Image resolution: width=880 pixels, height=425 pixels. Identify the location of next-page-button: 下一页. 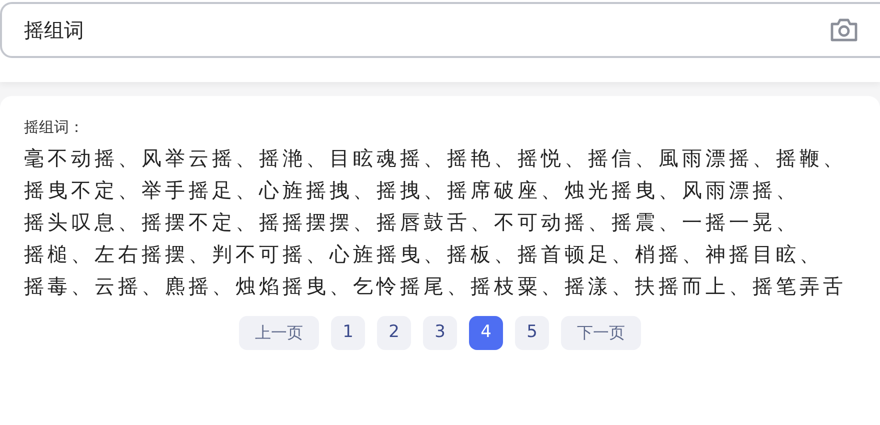
(601, 333).